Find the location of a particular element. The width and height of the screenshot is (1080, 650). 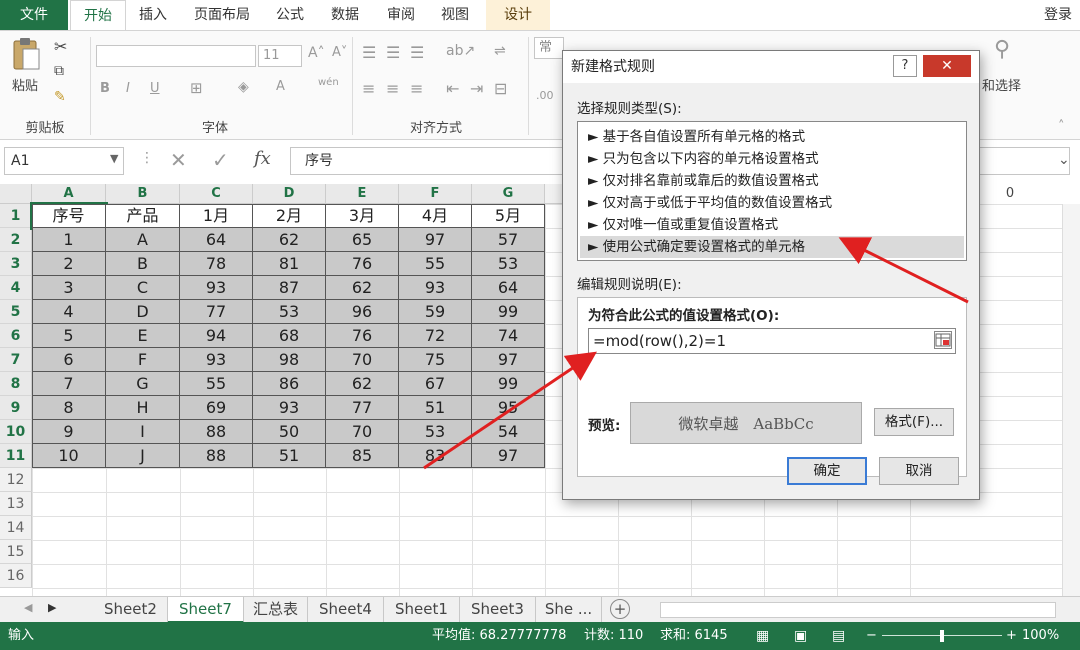

table-cell: 81 is located at coordinates (289, 264).